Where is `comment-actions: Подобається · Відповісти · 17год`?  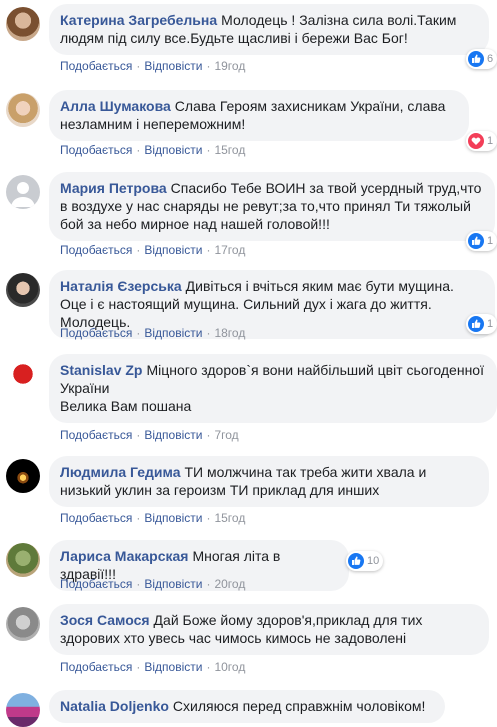
comment-actions: Подобається · Відповісти · 17год is located at coordinates (152, 250).